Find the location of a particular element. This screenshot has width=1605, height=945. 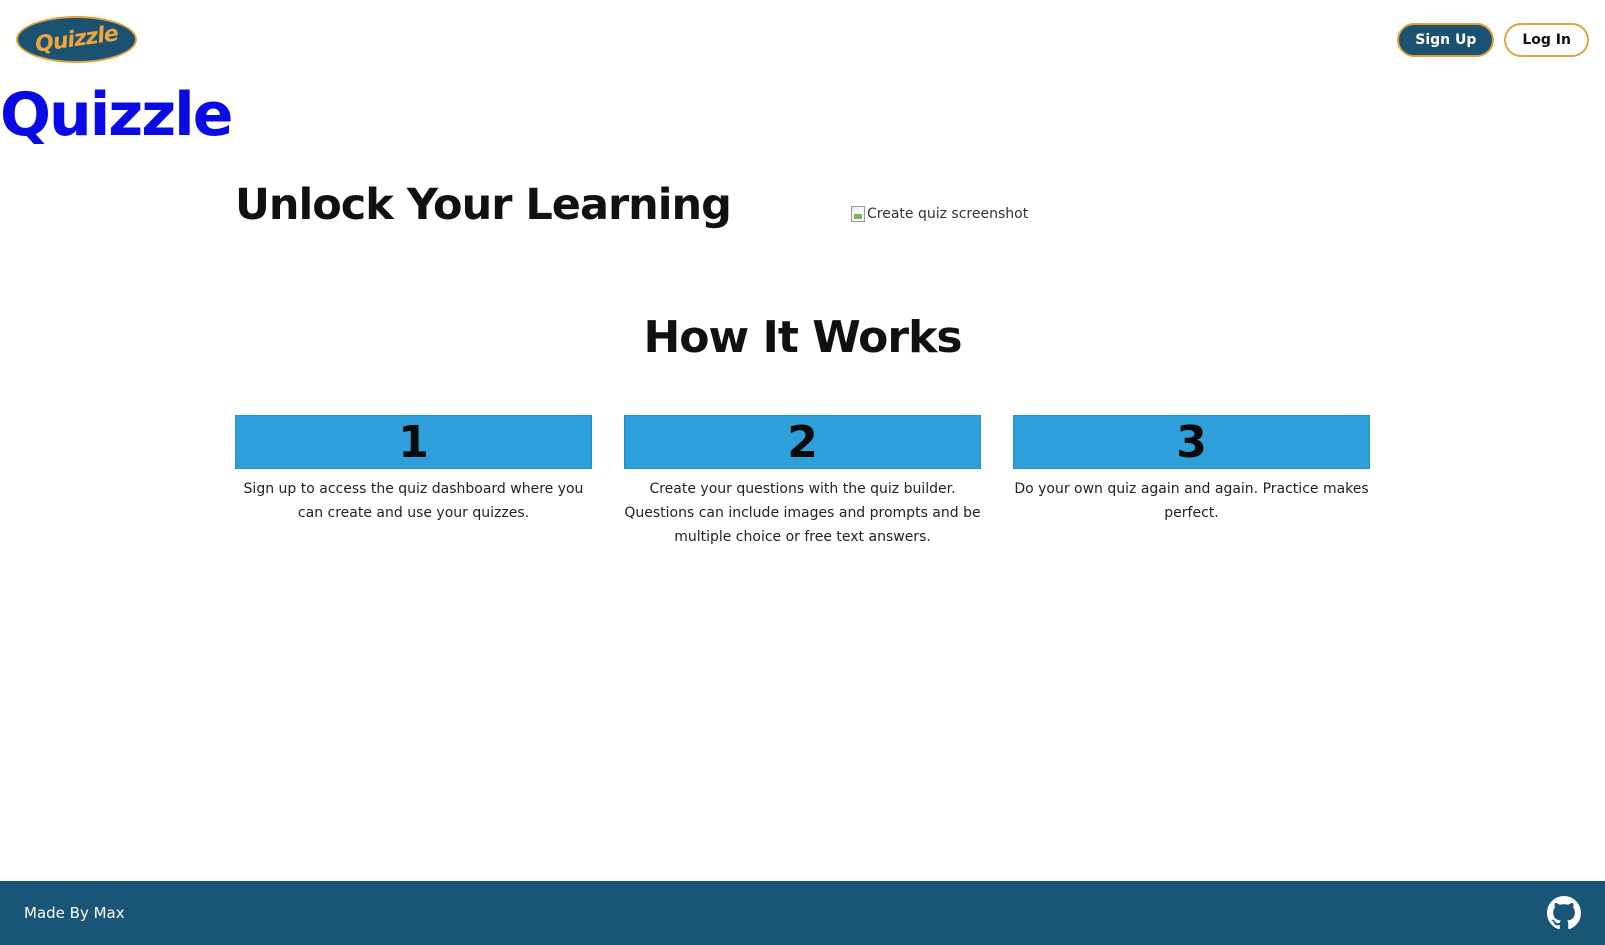

how-it-works-heading: How It Works is located at coordinates (802, 337).